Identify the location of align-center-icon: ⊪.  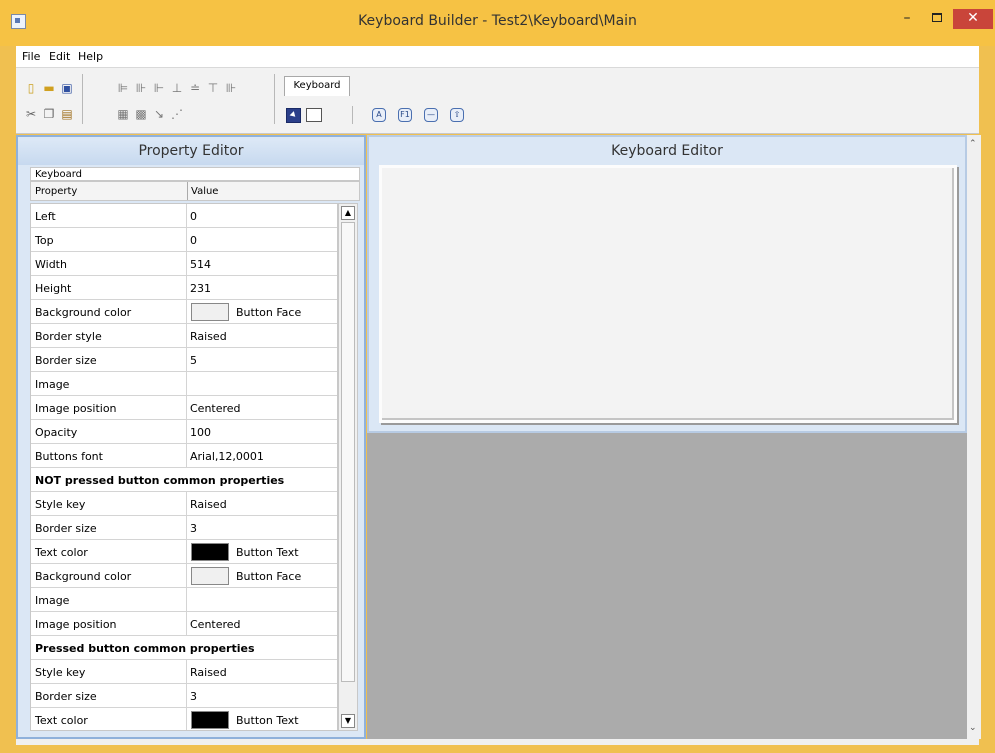
(141, 88).